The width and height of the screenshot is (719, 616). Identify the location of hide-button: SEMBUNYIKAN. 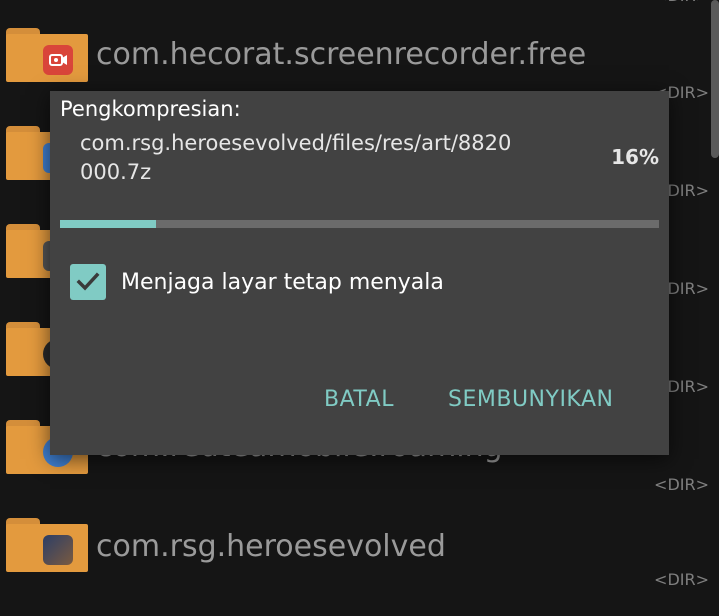
(530, 399).